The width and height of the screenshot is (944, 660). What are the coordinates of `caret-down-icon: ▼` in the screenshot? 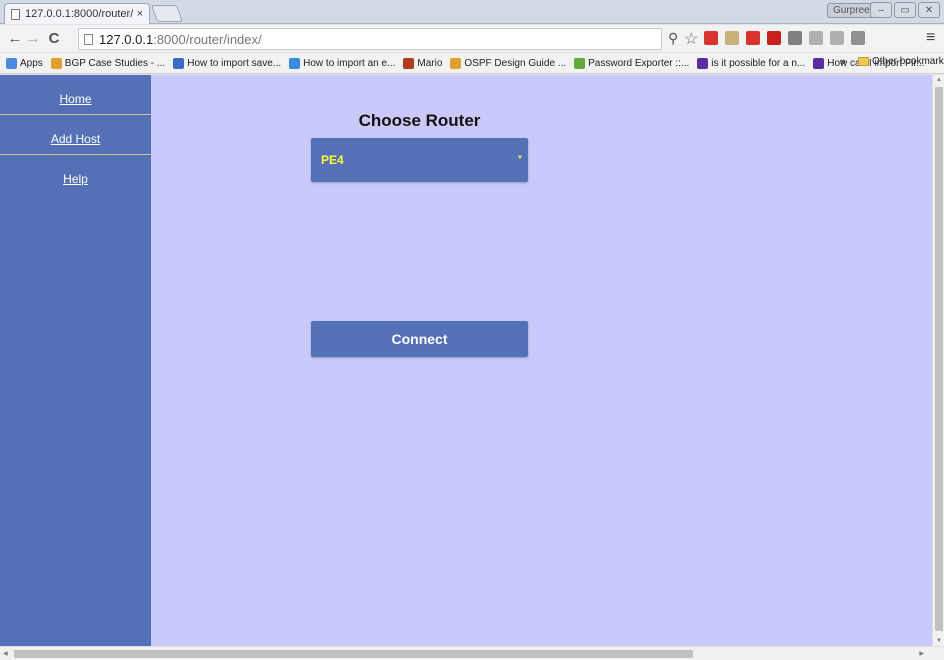 It's located at (520, 158).